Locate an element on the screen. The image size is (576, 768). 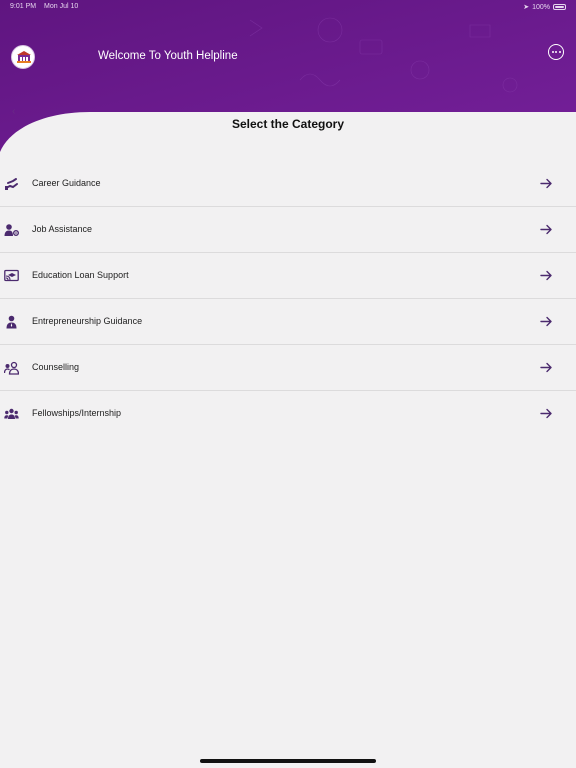
category-row-entrepreneurship: Entrepreneurship Guidance is located at coordinates (288, 322).